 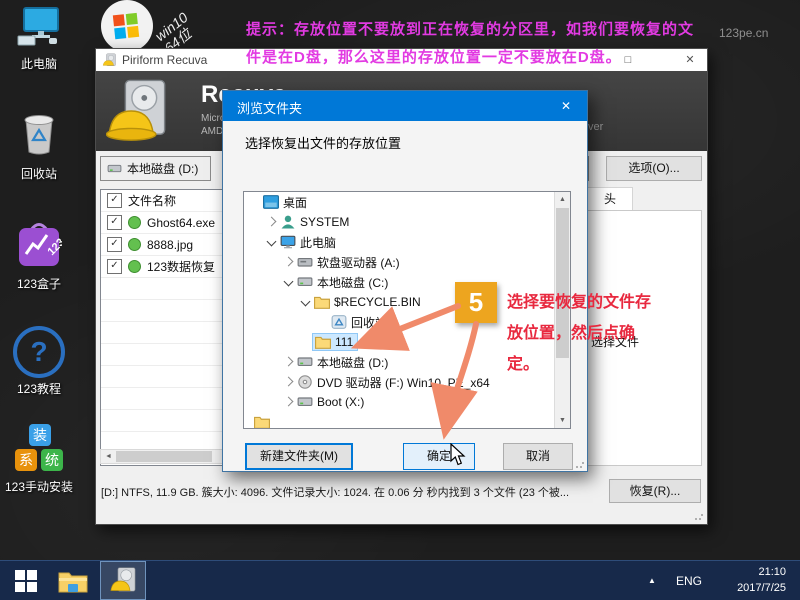 I want to click on tree-item-floppy-a: 软盘驱动器 (A:), so click(x=407, y=262).